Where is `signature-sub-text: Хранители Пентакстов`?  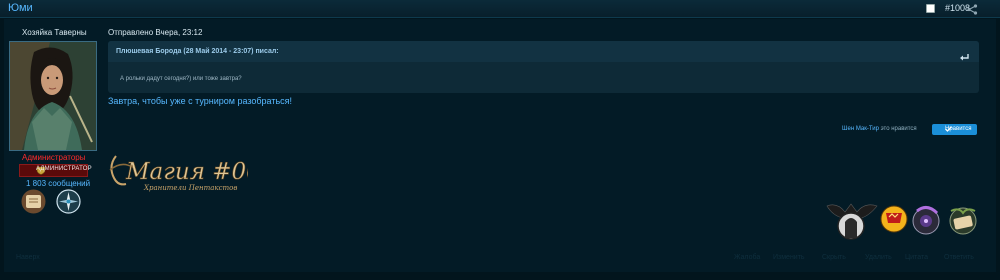 signature-sub-text: Хранители Пентакстов is located at coordinates (190, 188).